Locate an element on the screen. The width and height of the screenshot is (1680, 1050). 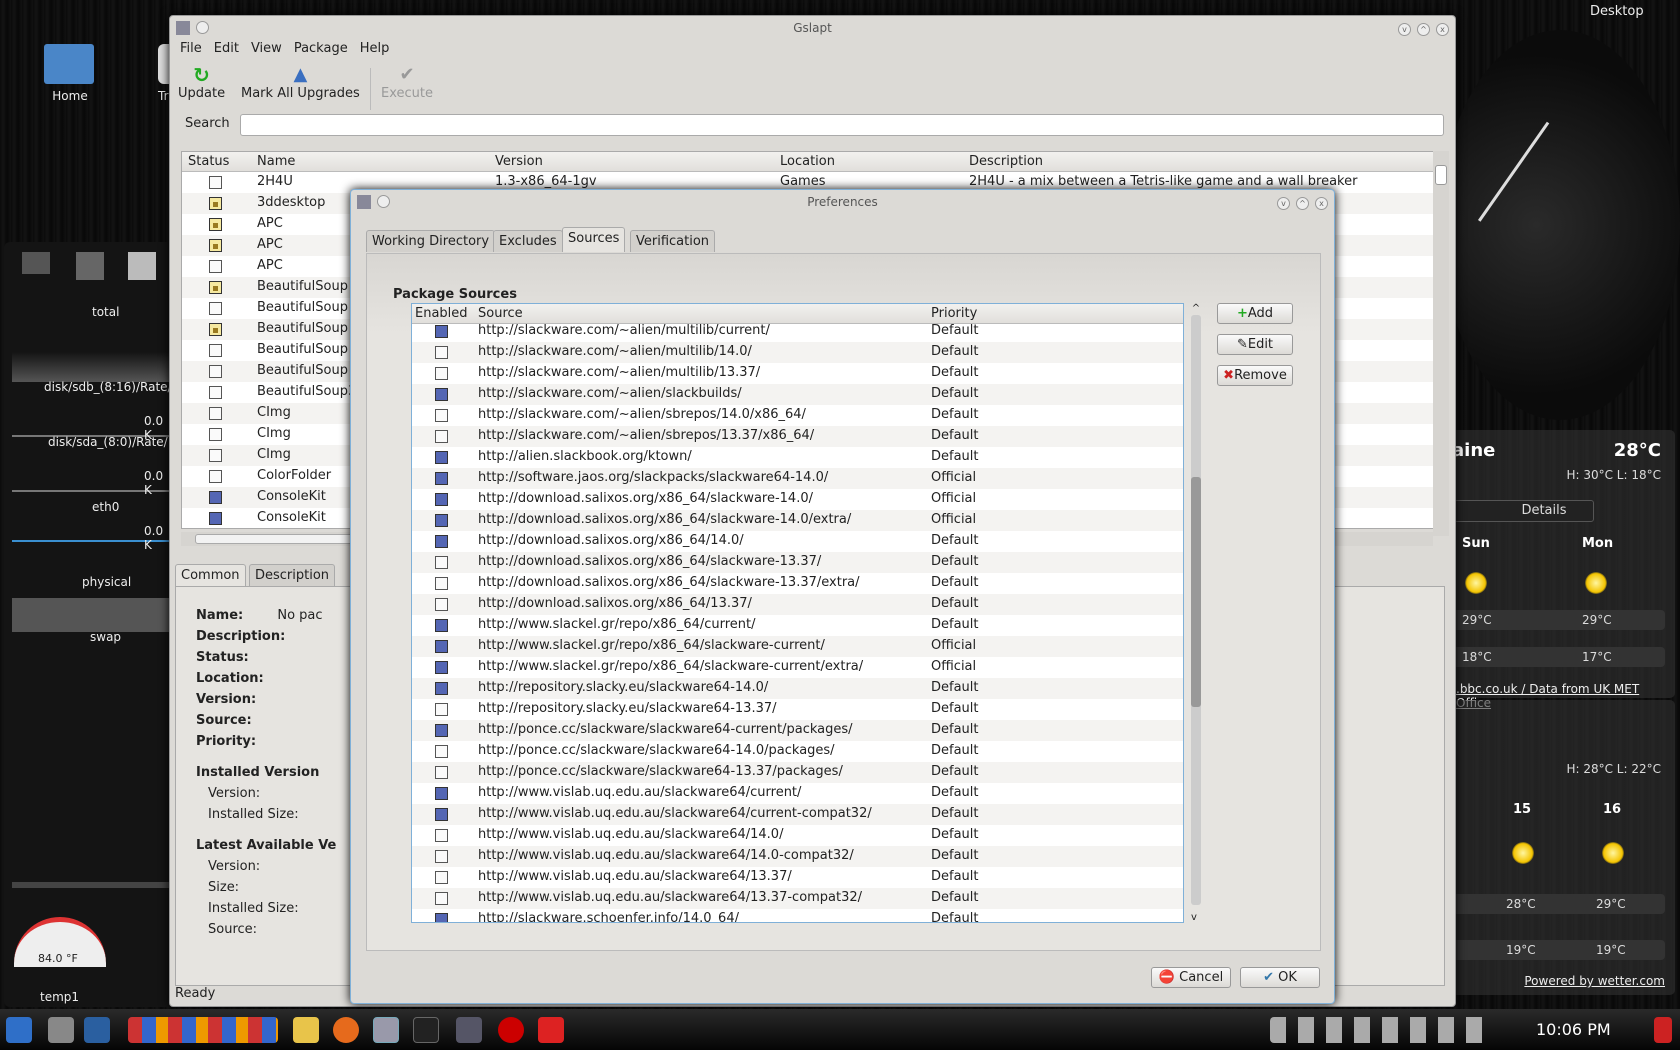
search-input is located at coordinates (842, 125).